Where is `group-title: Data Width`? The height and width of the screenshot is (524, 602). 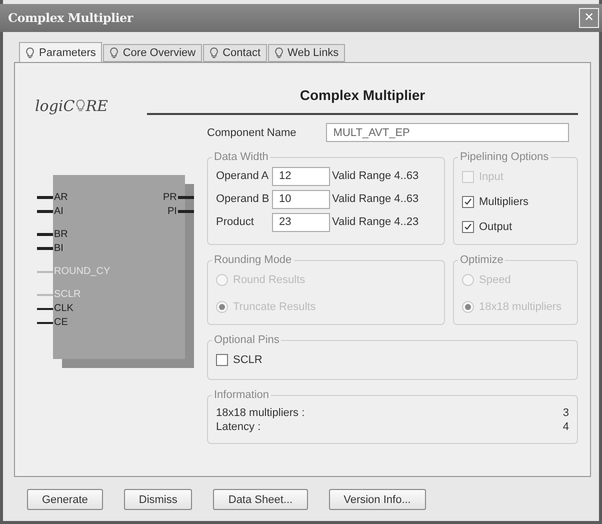 group-title: Data Width is located at coordinates (241, 157).